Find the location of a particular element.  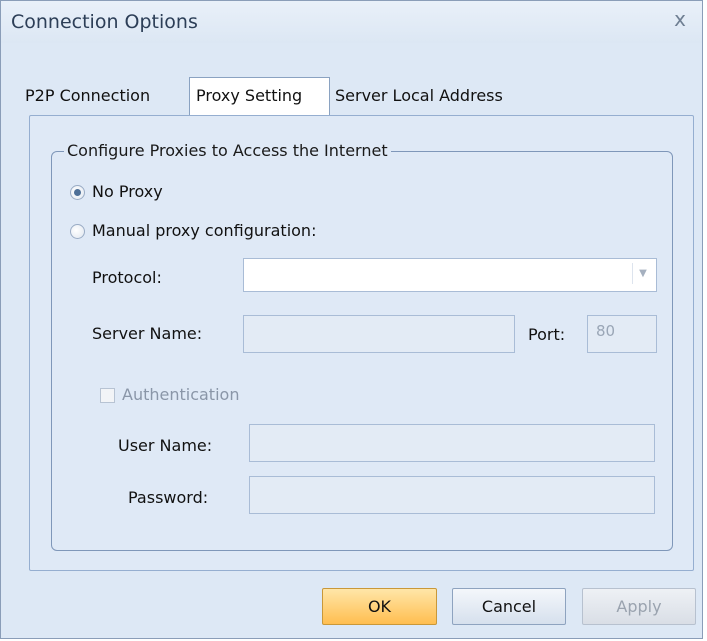

apply-button: Apply is located at coordinates (639, 606).